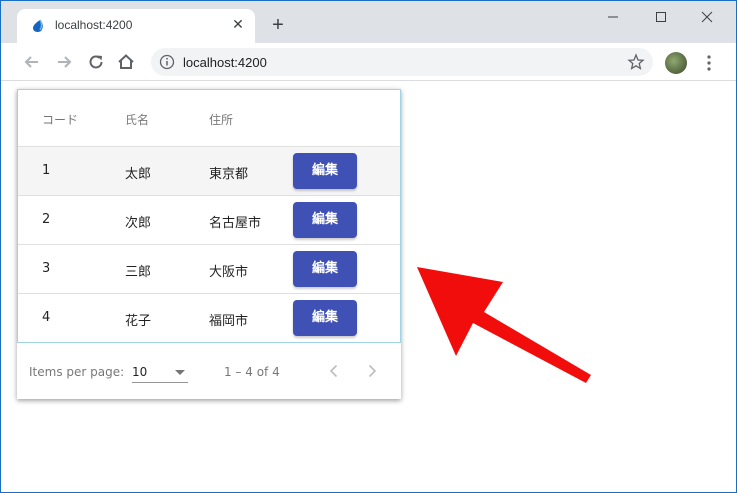  What do you see at coordinates (180, 372) in the screenshot?
I see `dropdown-arrow-icon` at bounding box center [180, 372].